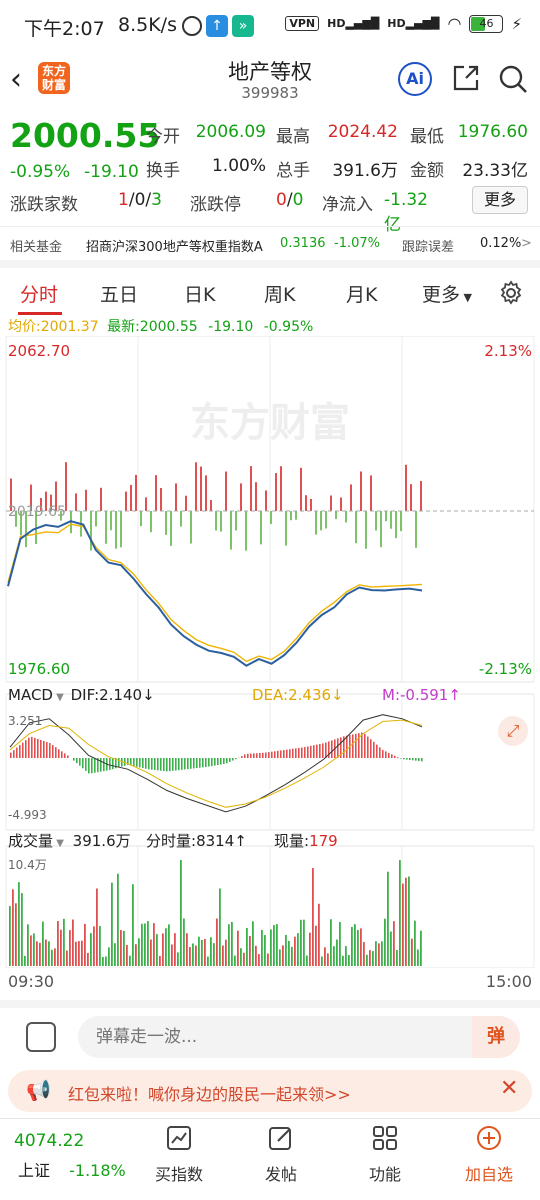 This screenshot has width=540, height=1200. I want to click on gear-icon, so click(511, 293).